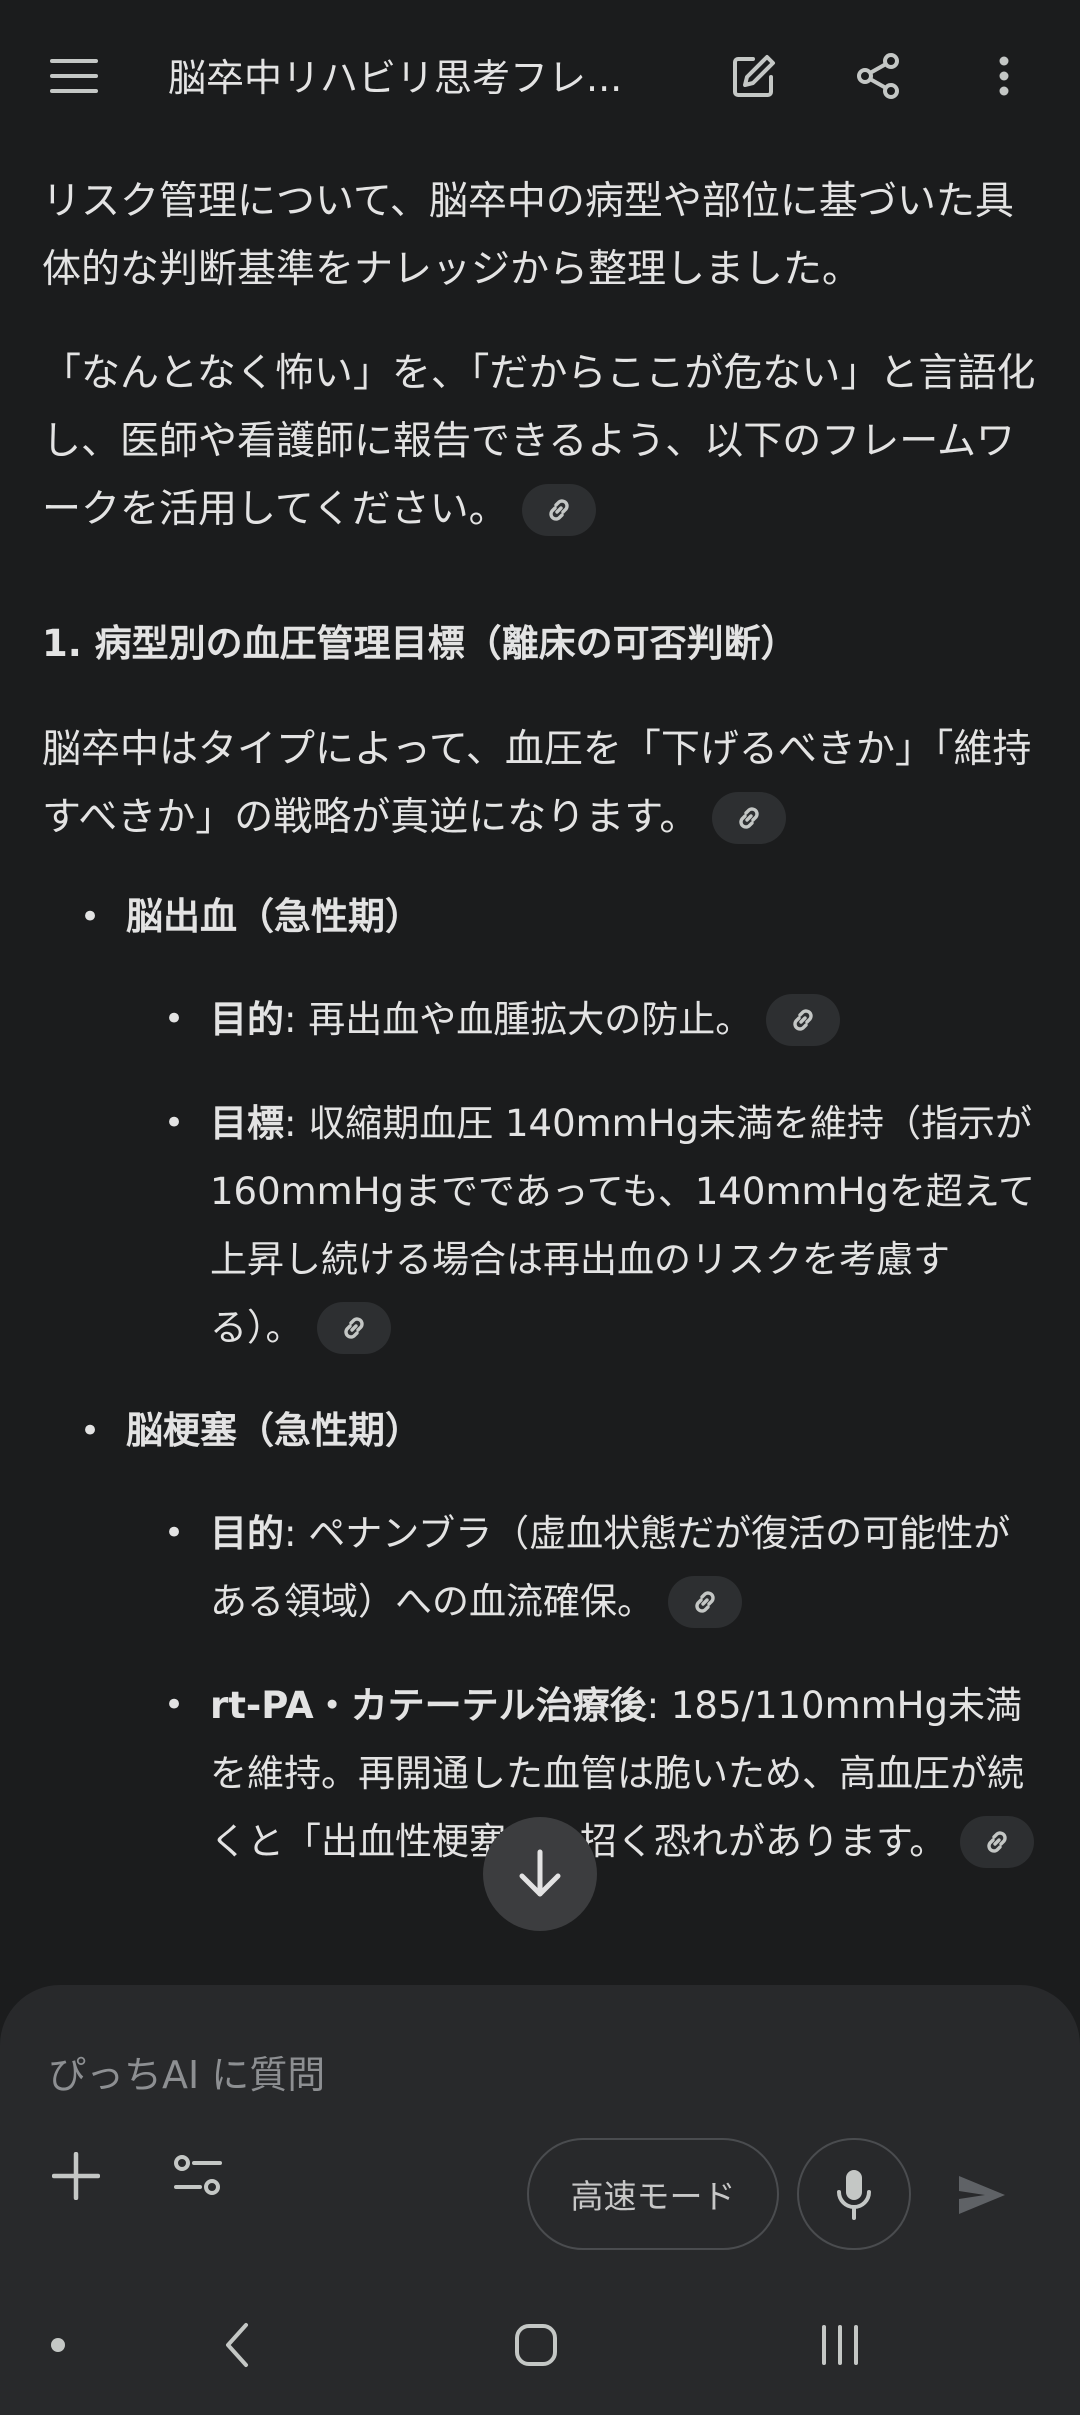  I want to click on nav-back-icon, so click(237, 2345).